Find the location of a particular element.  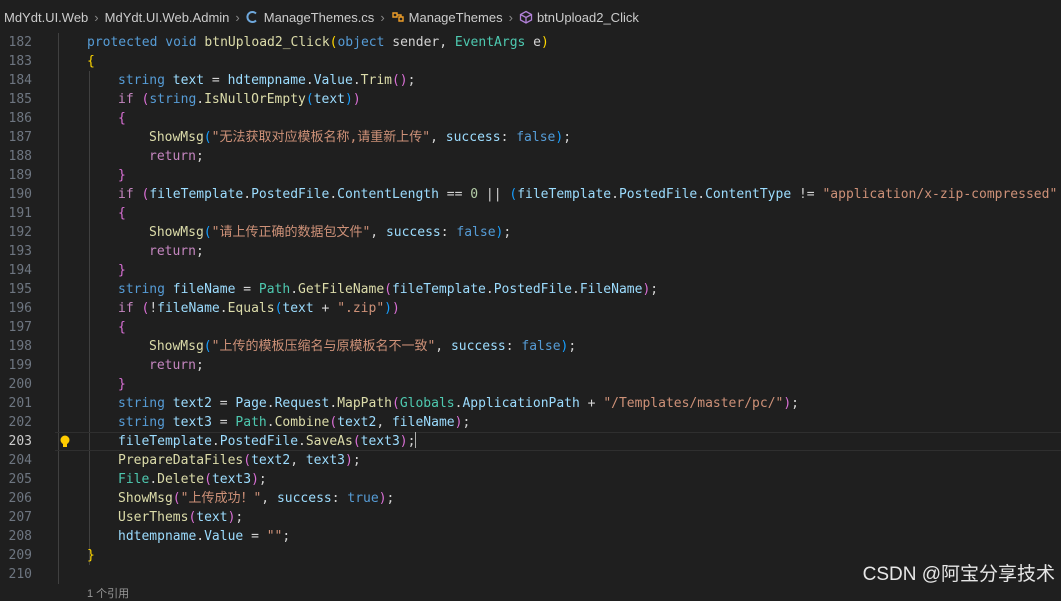

codelens-references: 1 个引用 is located at coordinates (108, 593).